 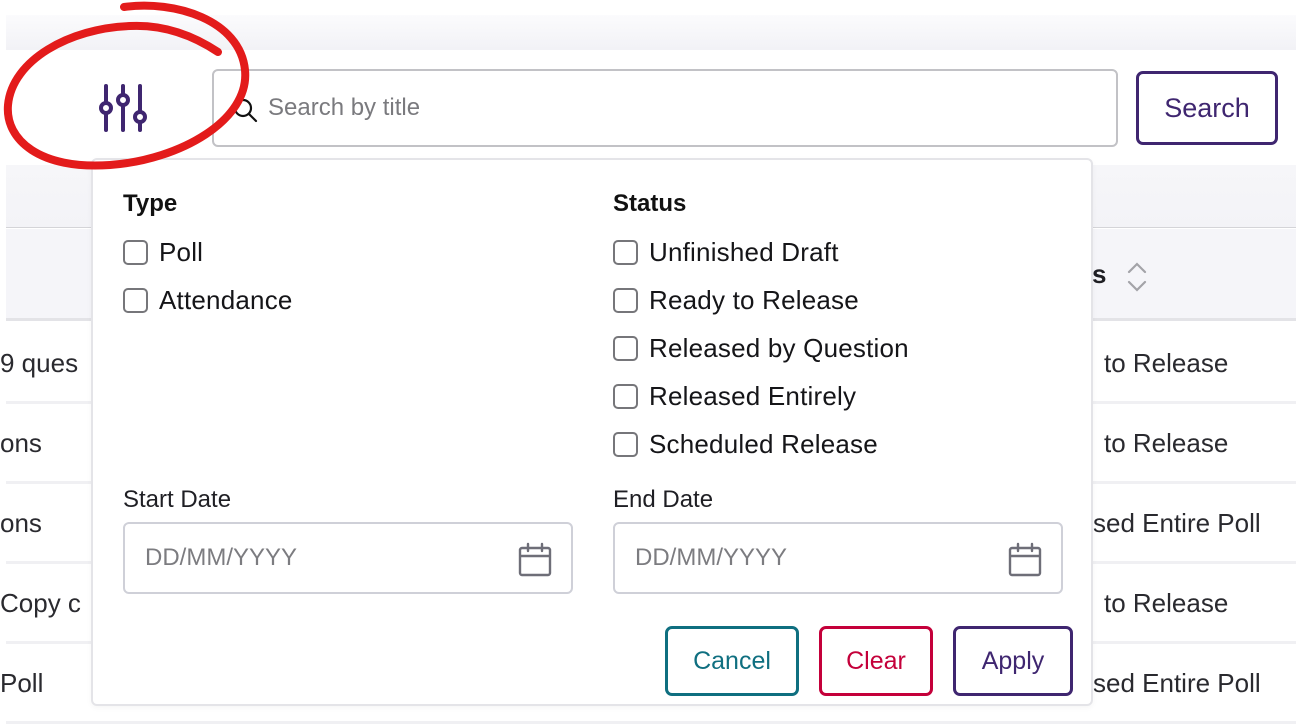 I want to click on checkbox-label: Unfinished Draft, so click(x=744, y=251).